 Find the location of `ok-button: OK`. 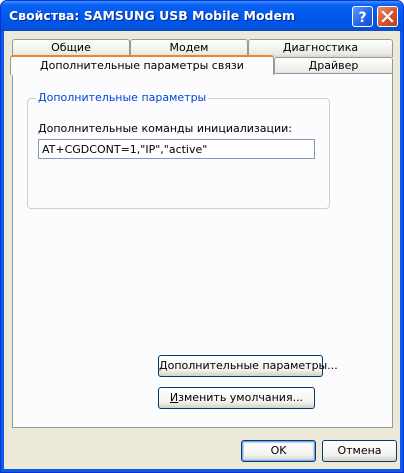

ok-button: OK is located at coordinates (278, 451).